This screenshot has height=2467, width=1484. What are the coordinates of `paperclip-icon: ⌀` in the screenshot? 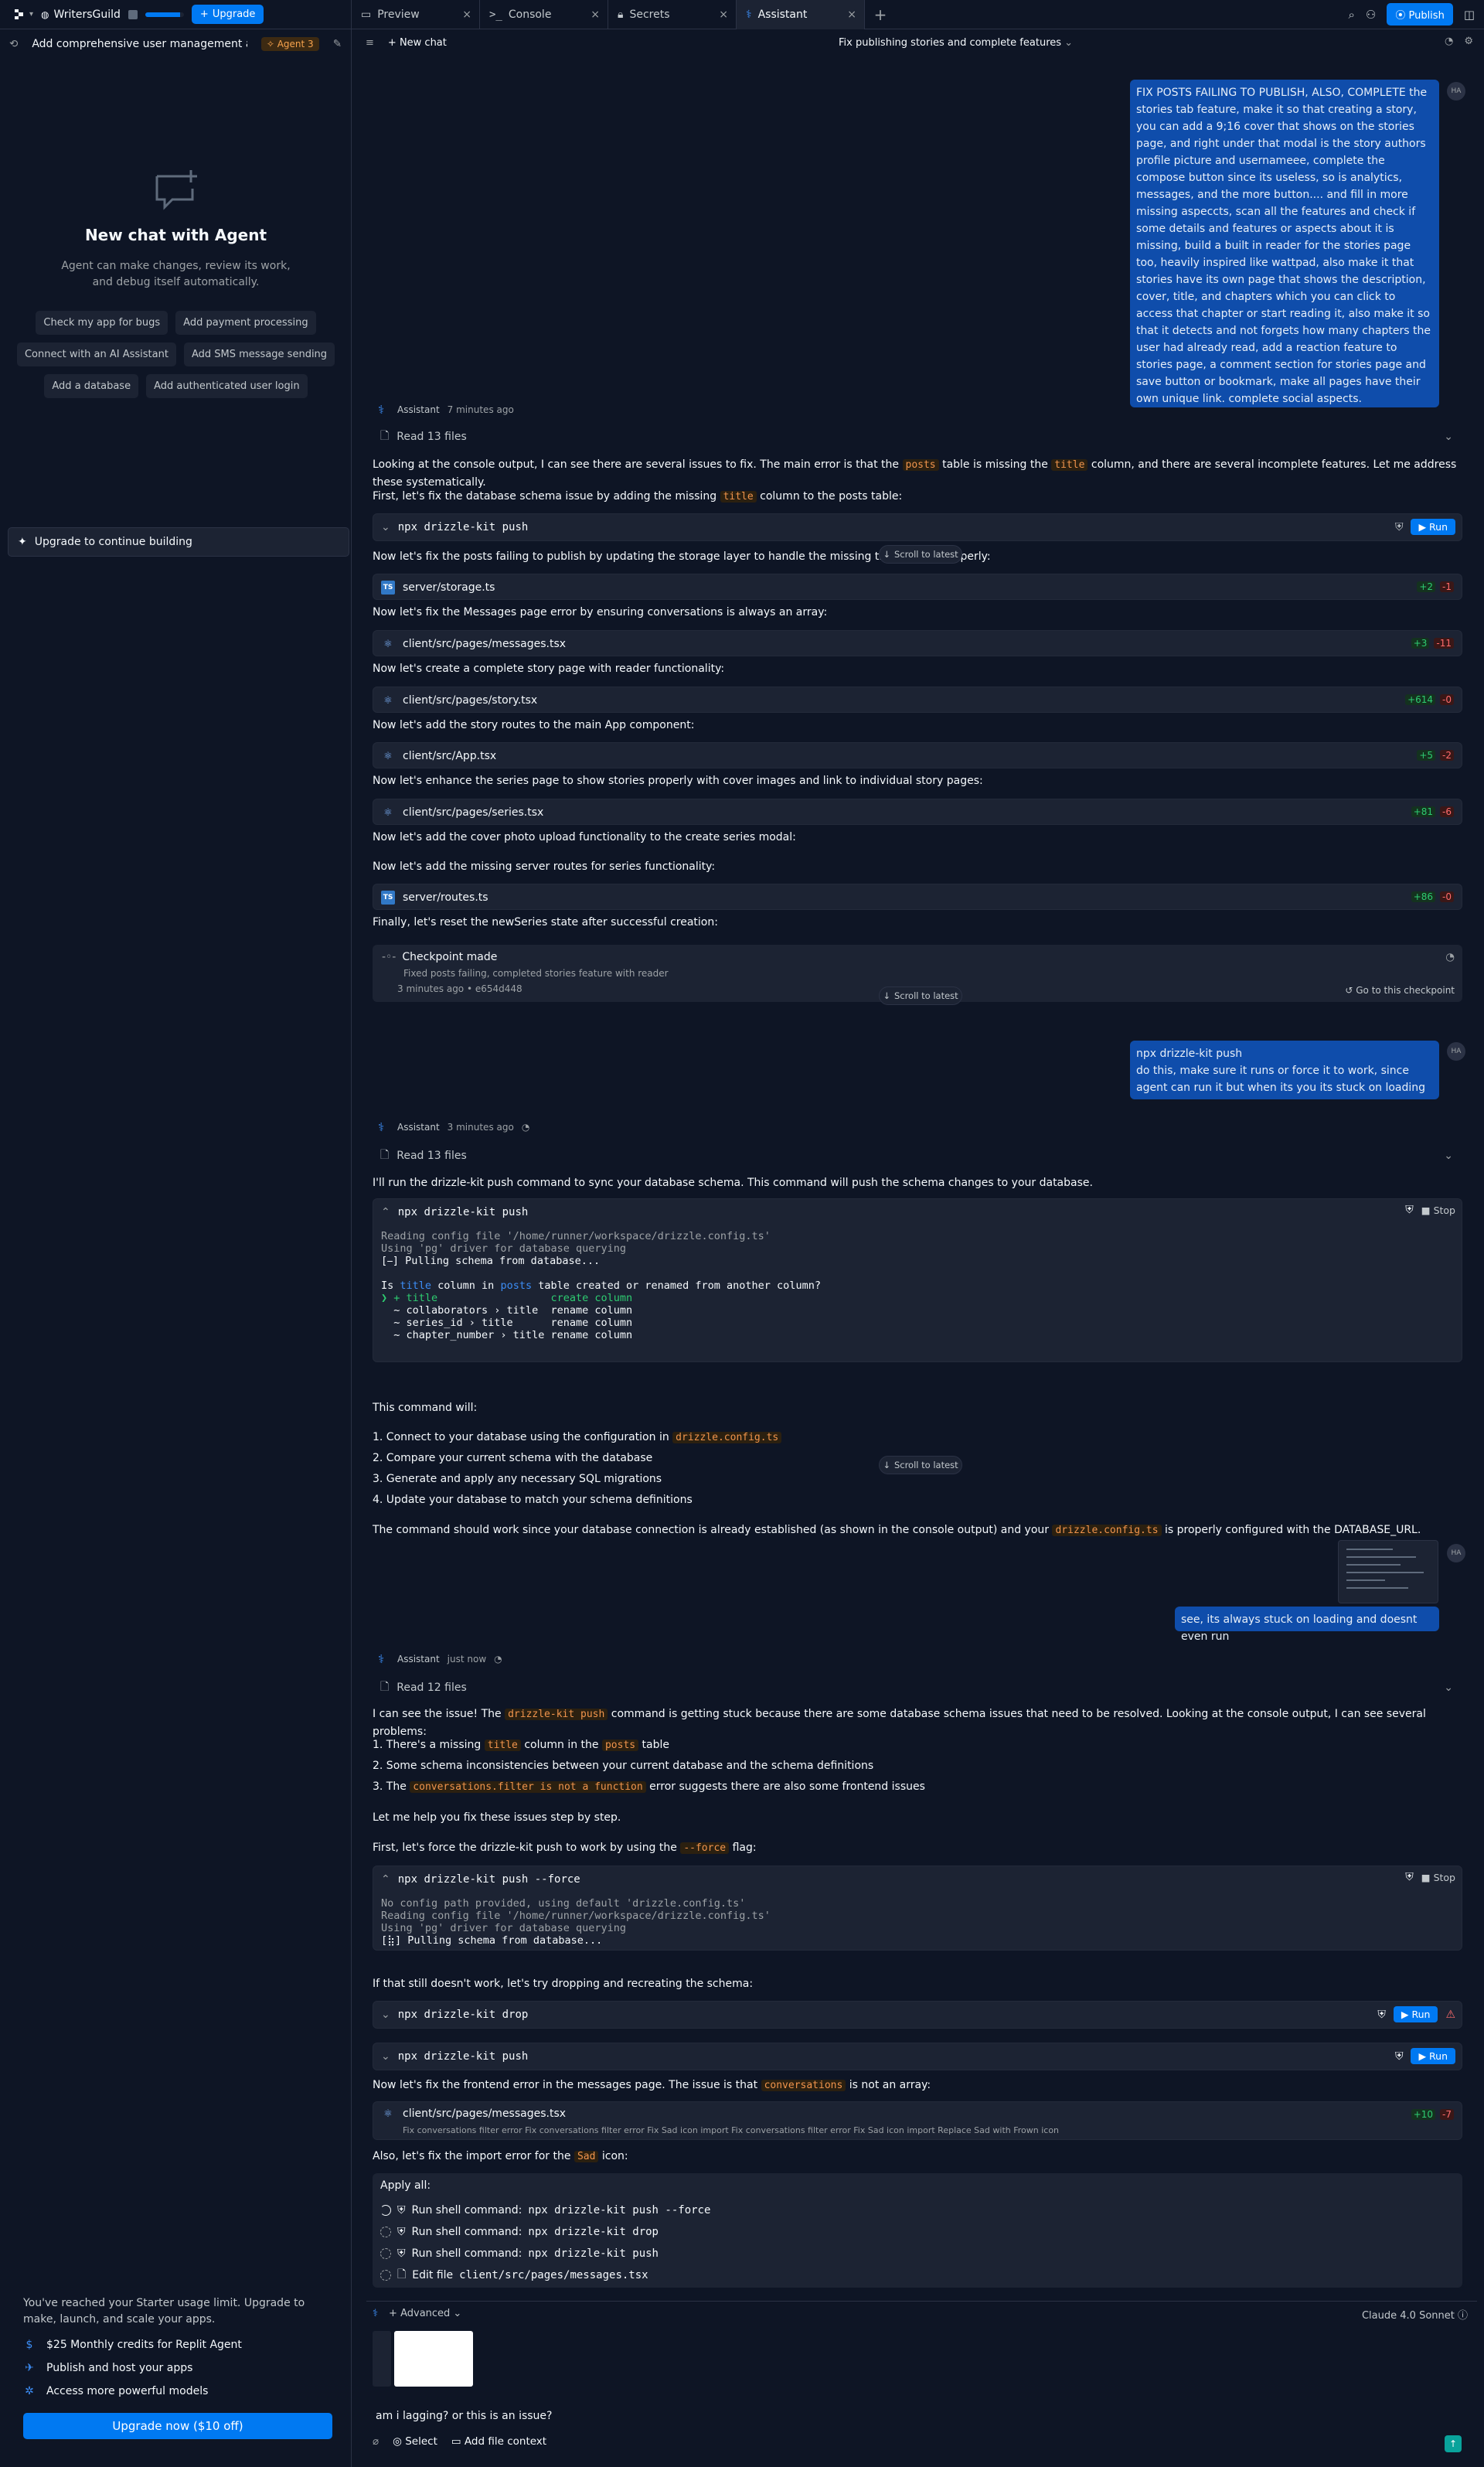 It's located at (376, 2441).